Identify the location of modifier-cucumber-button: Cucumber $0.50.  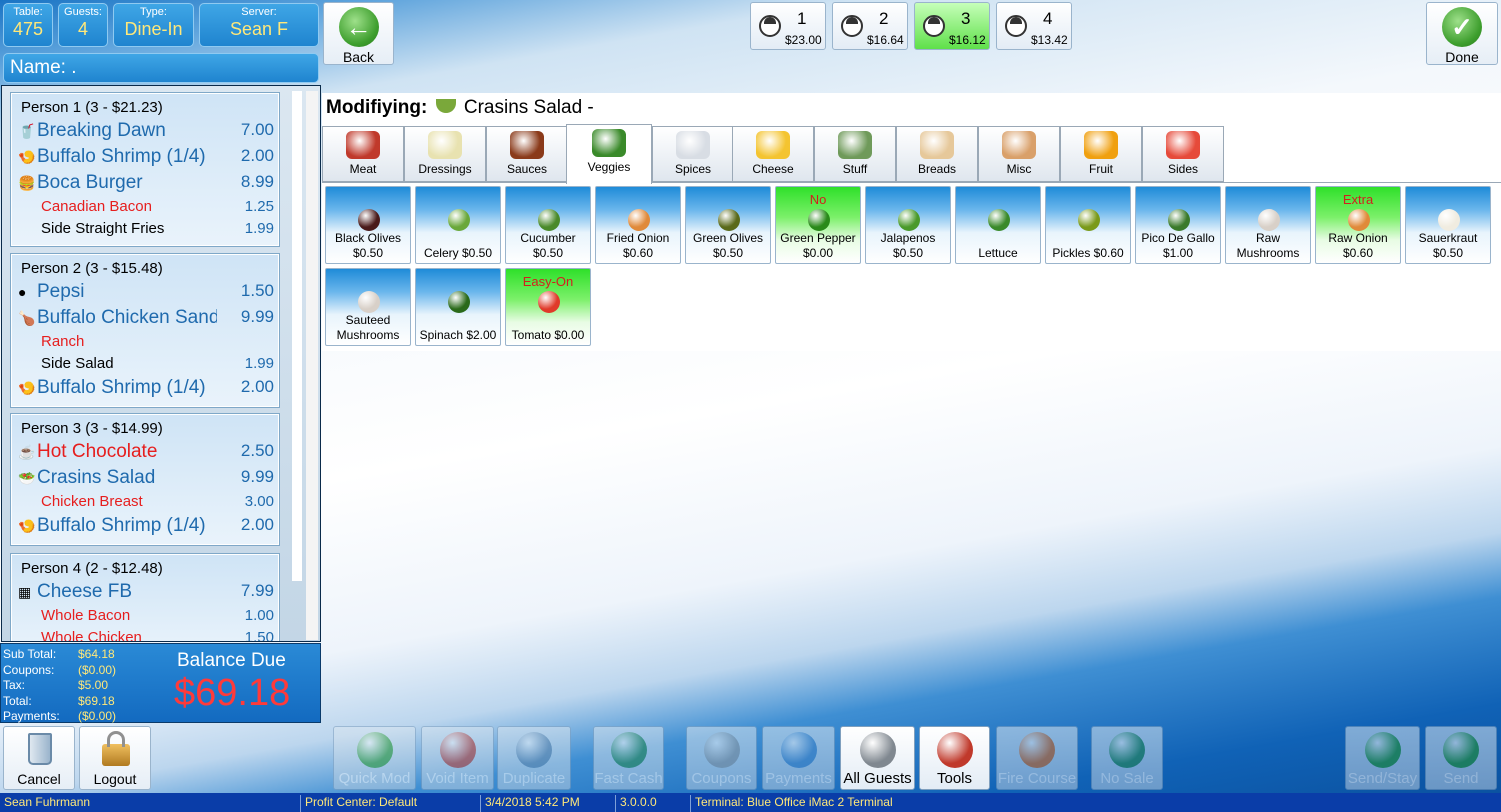
(548, 225).